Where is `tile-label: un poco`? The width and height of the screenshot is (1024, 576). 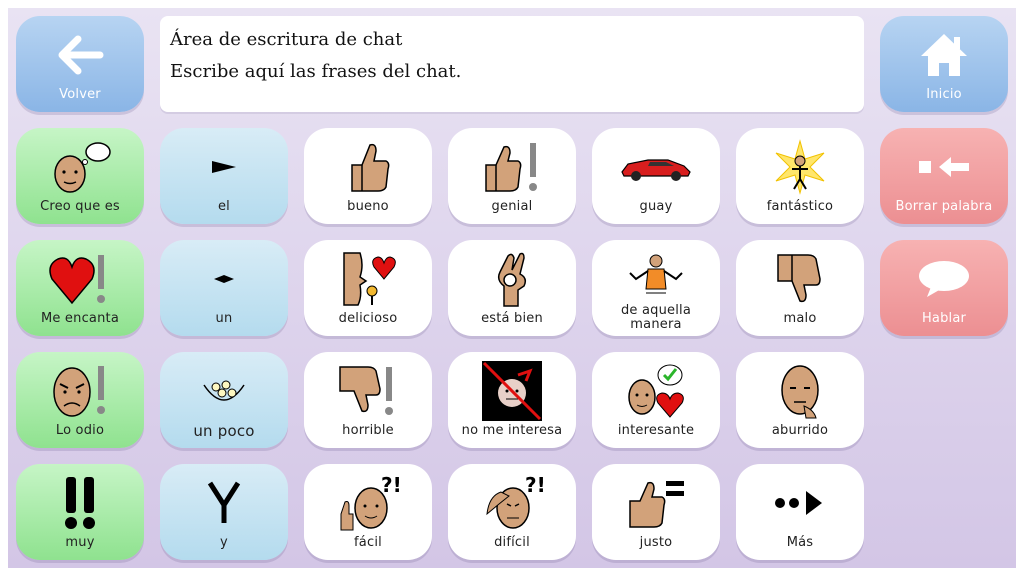
tile-label: un poco is located at coordinates (224, 431).